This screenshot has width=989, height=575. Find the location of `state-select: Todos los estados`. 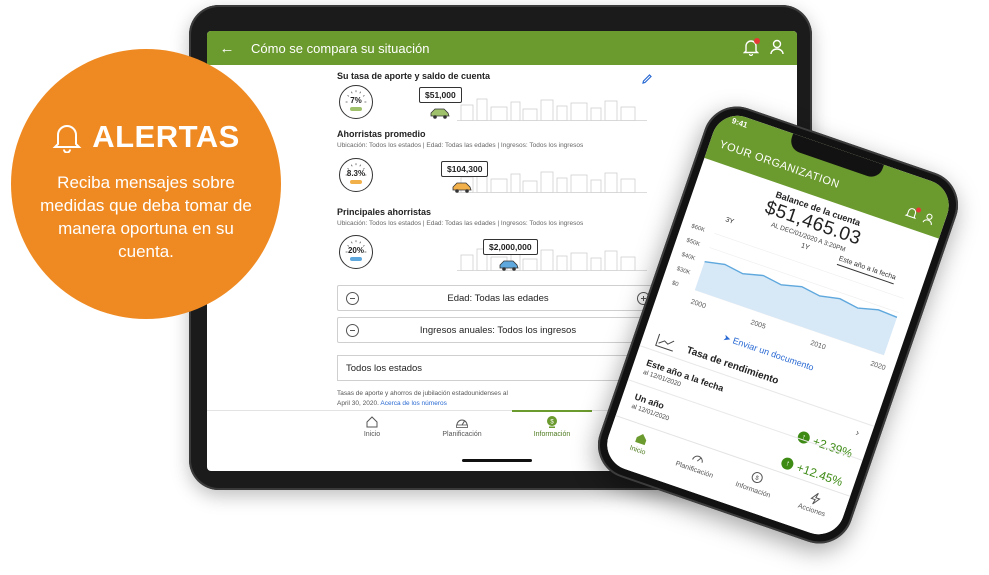

state-select: Todos los estados is located at coordinates (498, 368).